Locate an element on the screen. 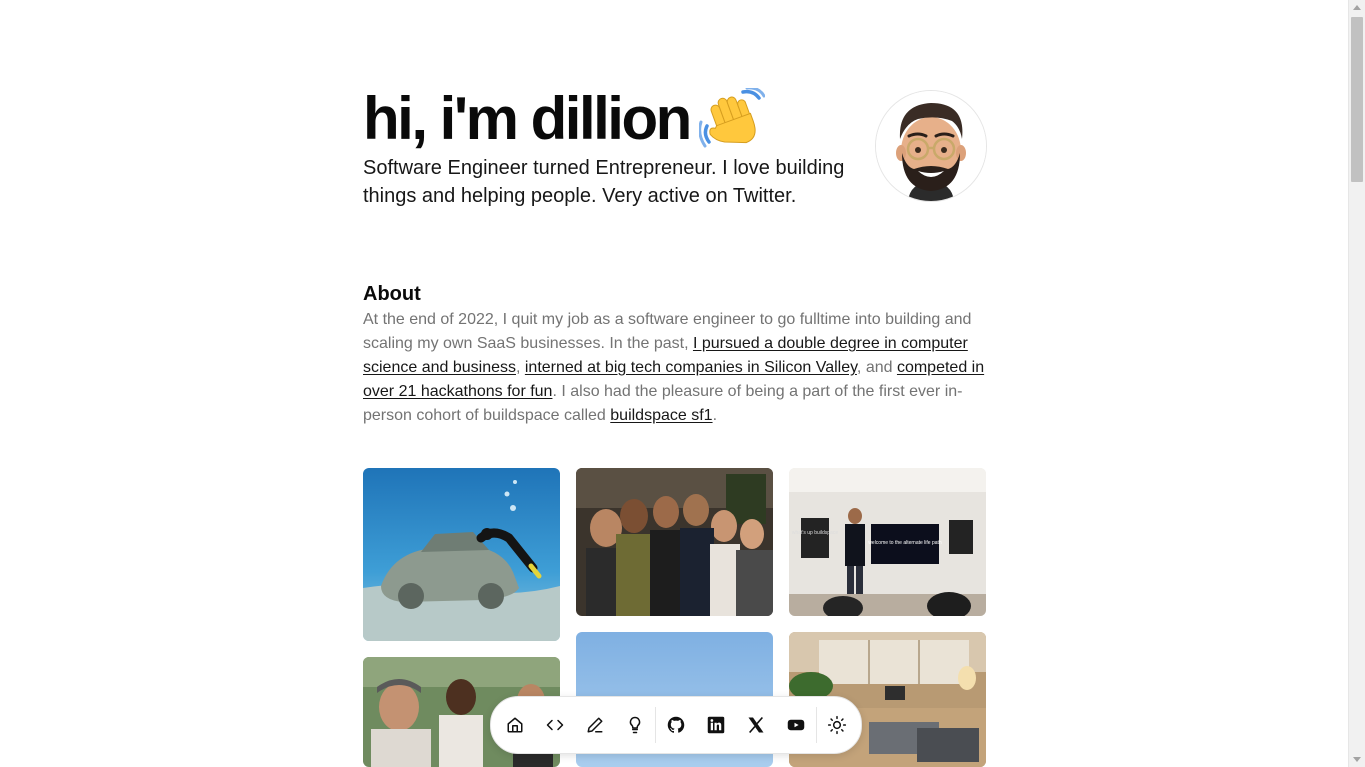 The height and width of the screenshot is (767, 1365). linkedin-icon is located at coordinates (716, 725).